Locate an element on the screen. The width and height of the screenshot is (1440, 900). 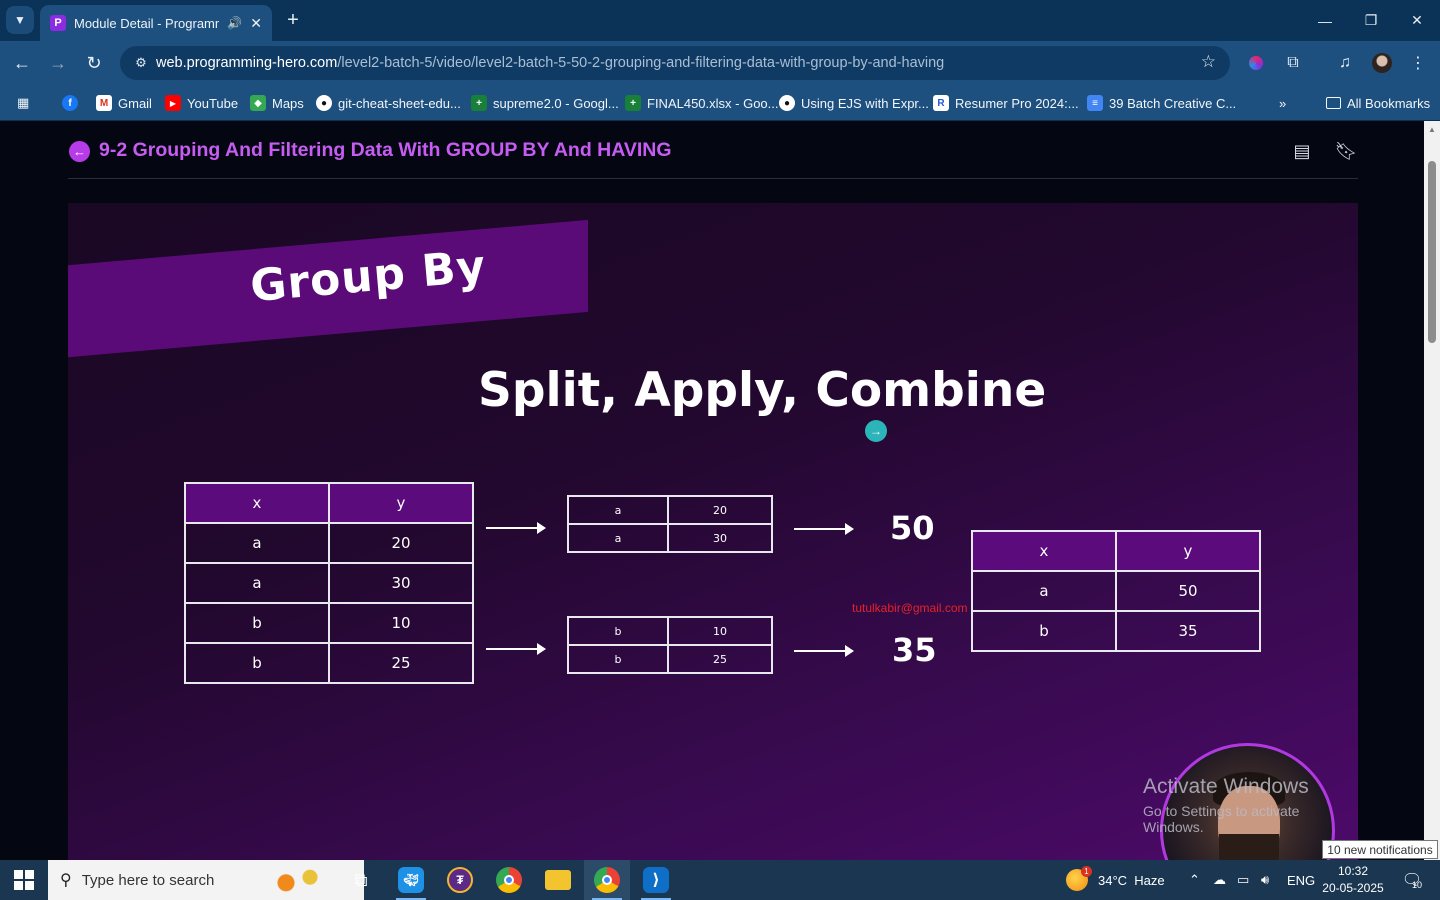
taskbar-vscode: ⟩ is located at coordinates (656, 880).